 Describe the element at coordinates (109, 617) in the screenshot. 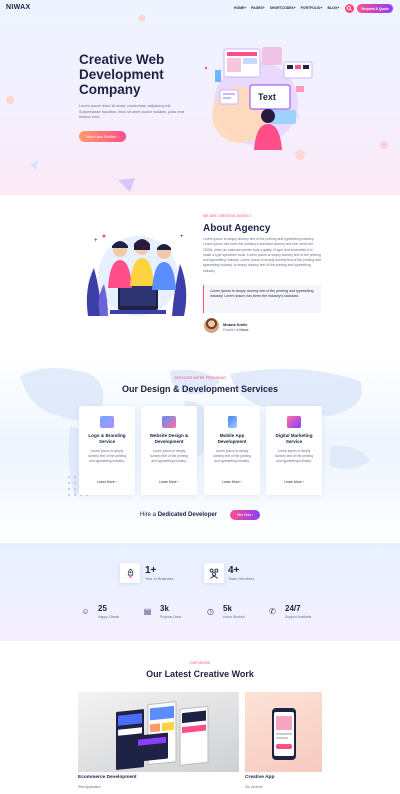

I see `stat-clients-label: Happy Clients` at that location.